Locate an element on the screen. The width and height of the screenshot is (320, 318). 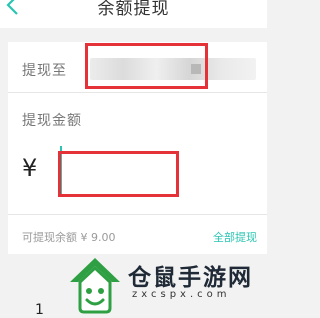
watermark-text: 仓鼠手游网 is located at coordinates (190, 278).